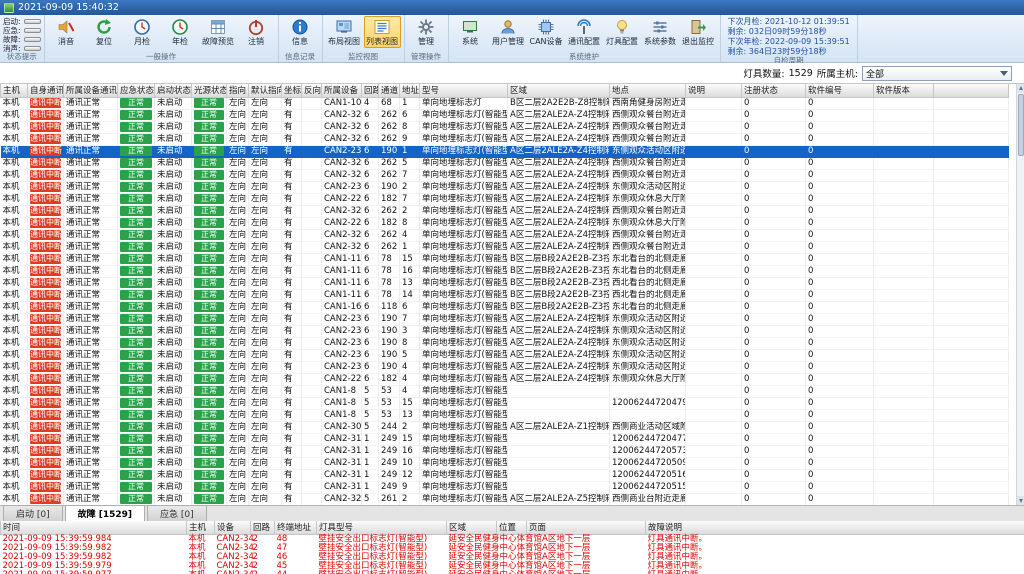 This screenshot has width=1024, height=574. I want to click on status-badge: 正常, so click(136, 259).